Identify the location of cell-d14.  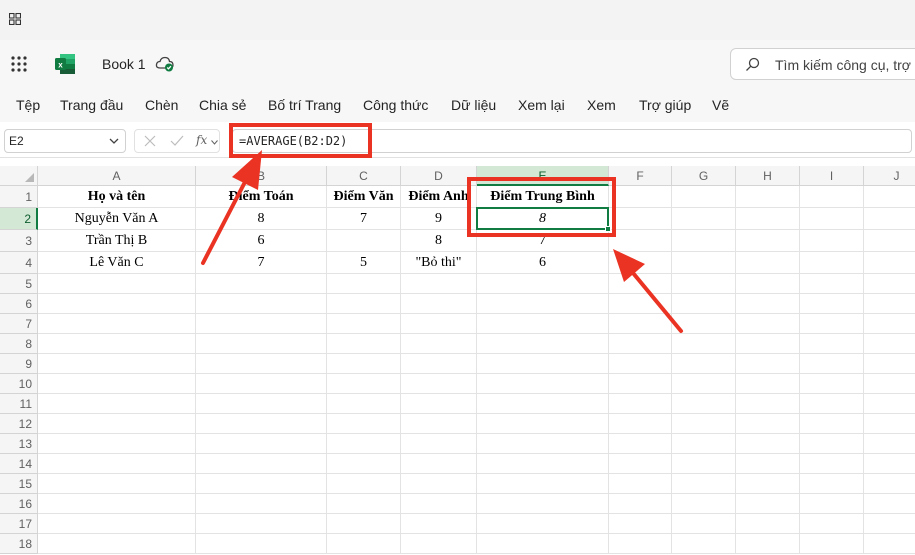
(439, 464).